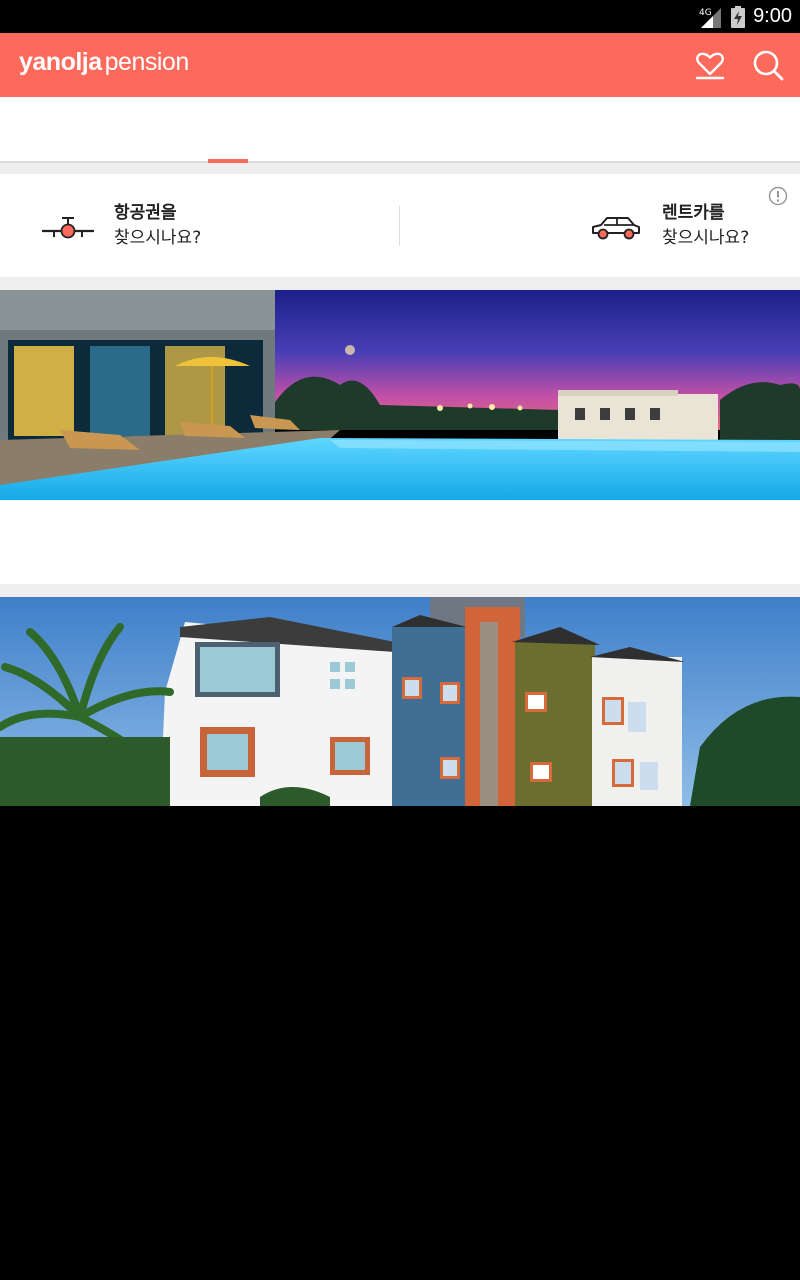 This screenshot has width=800, height=1280. What do you see at coordinates (772, 16) in the screenshot?
I see `status-time: 9:00` at bounding box center [772, 16].